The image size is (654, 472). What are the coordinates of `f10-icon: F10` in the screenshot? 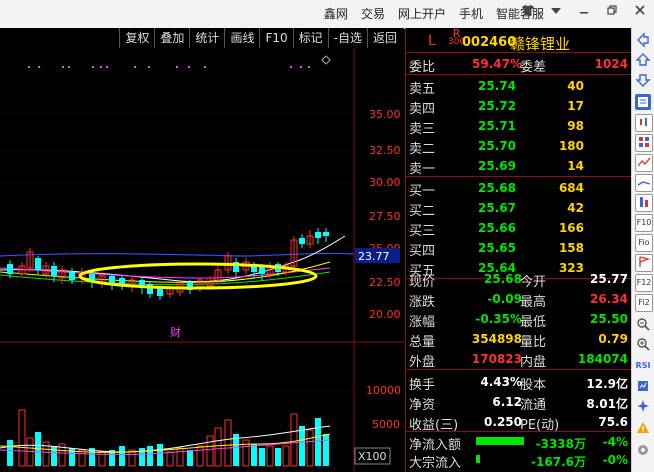 It's located at (644, 223).